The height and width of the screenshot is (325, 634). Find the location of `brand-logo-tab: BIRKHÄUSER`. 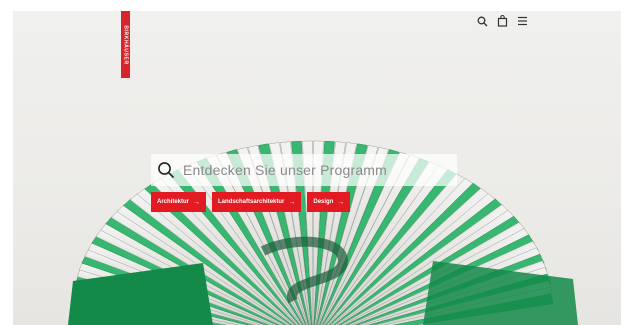

brand-logo-tab: BIRKHÄUSER is located at coordinates (125, 44).